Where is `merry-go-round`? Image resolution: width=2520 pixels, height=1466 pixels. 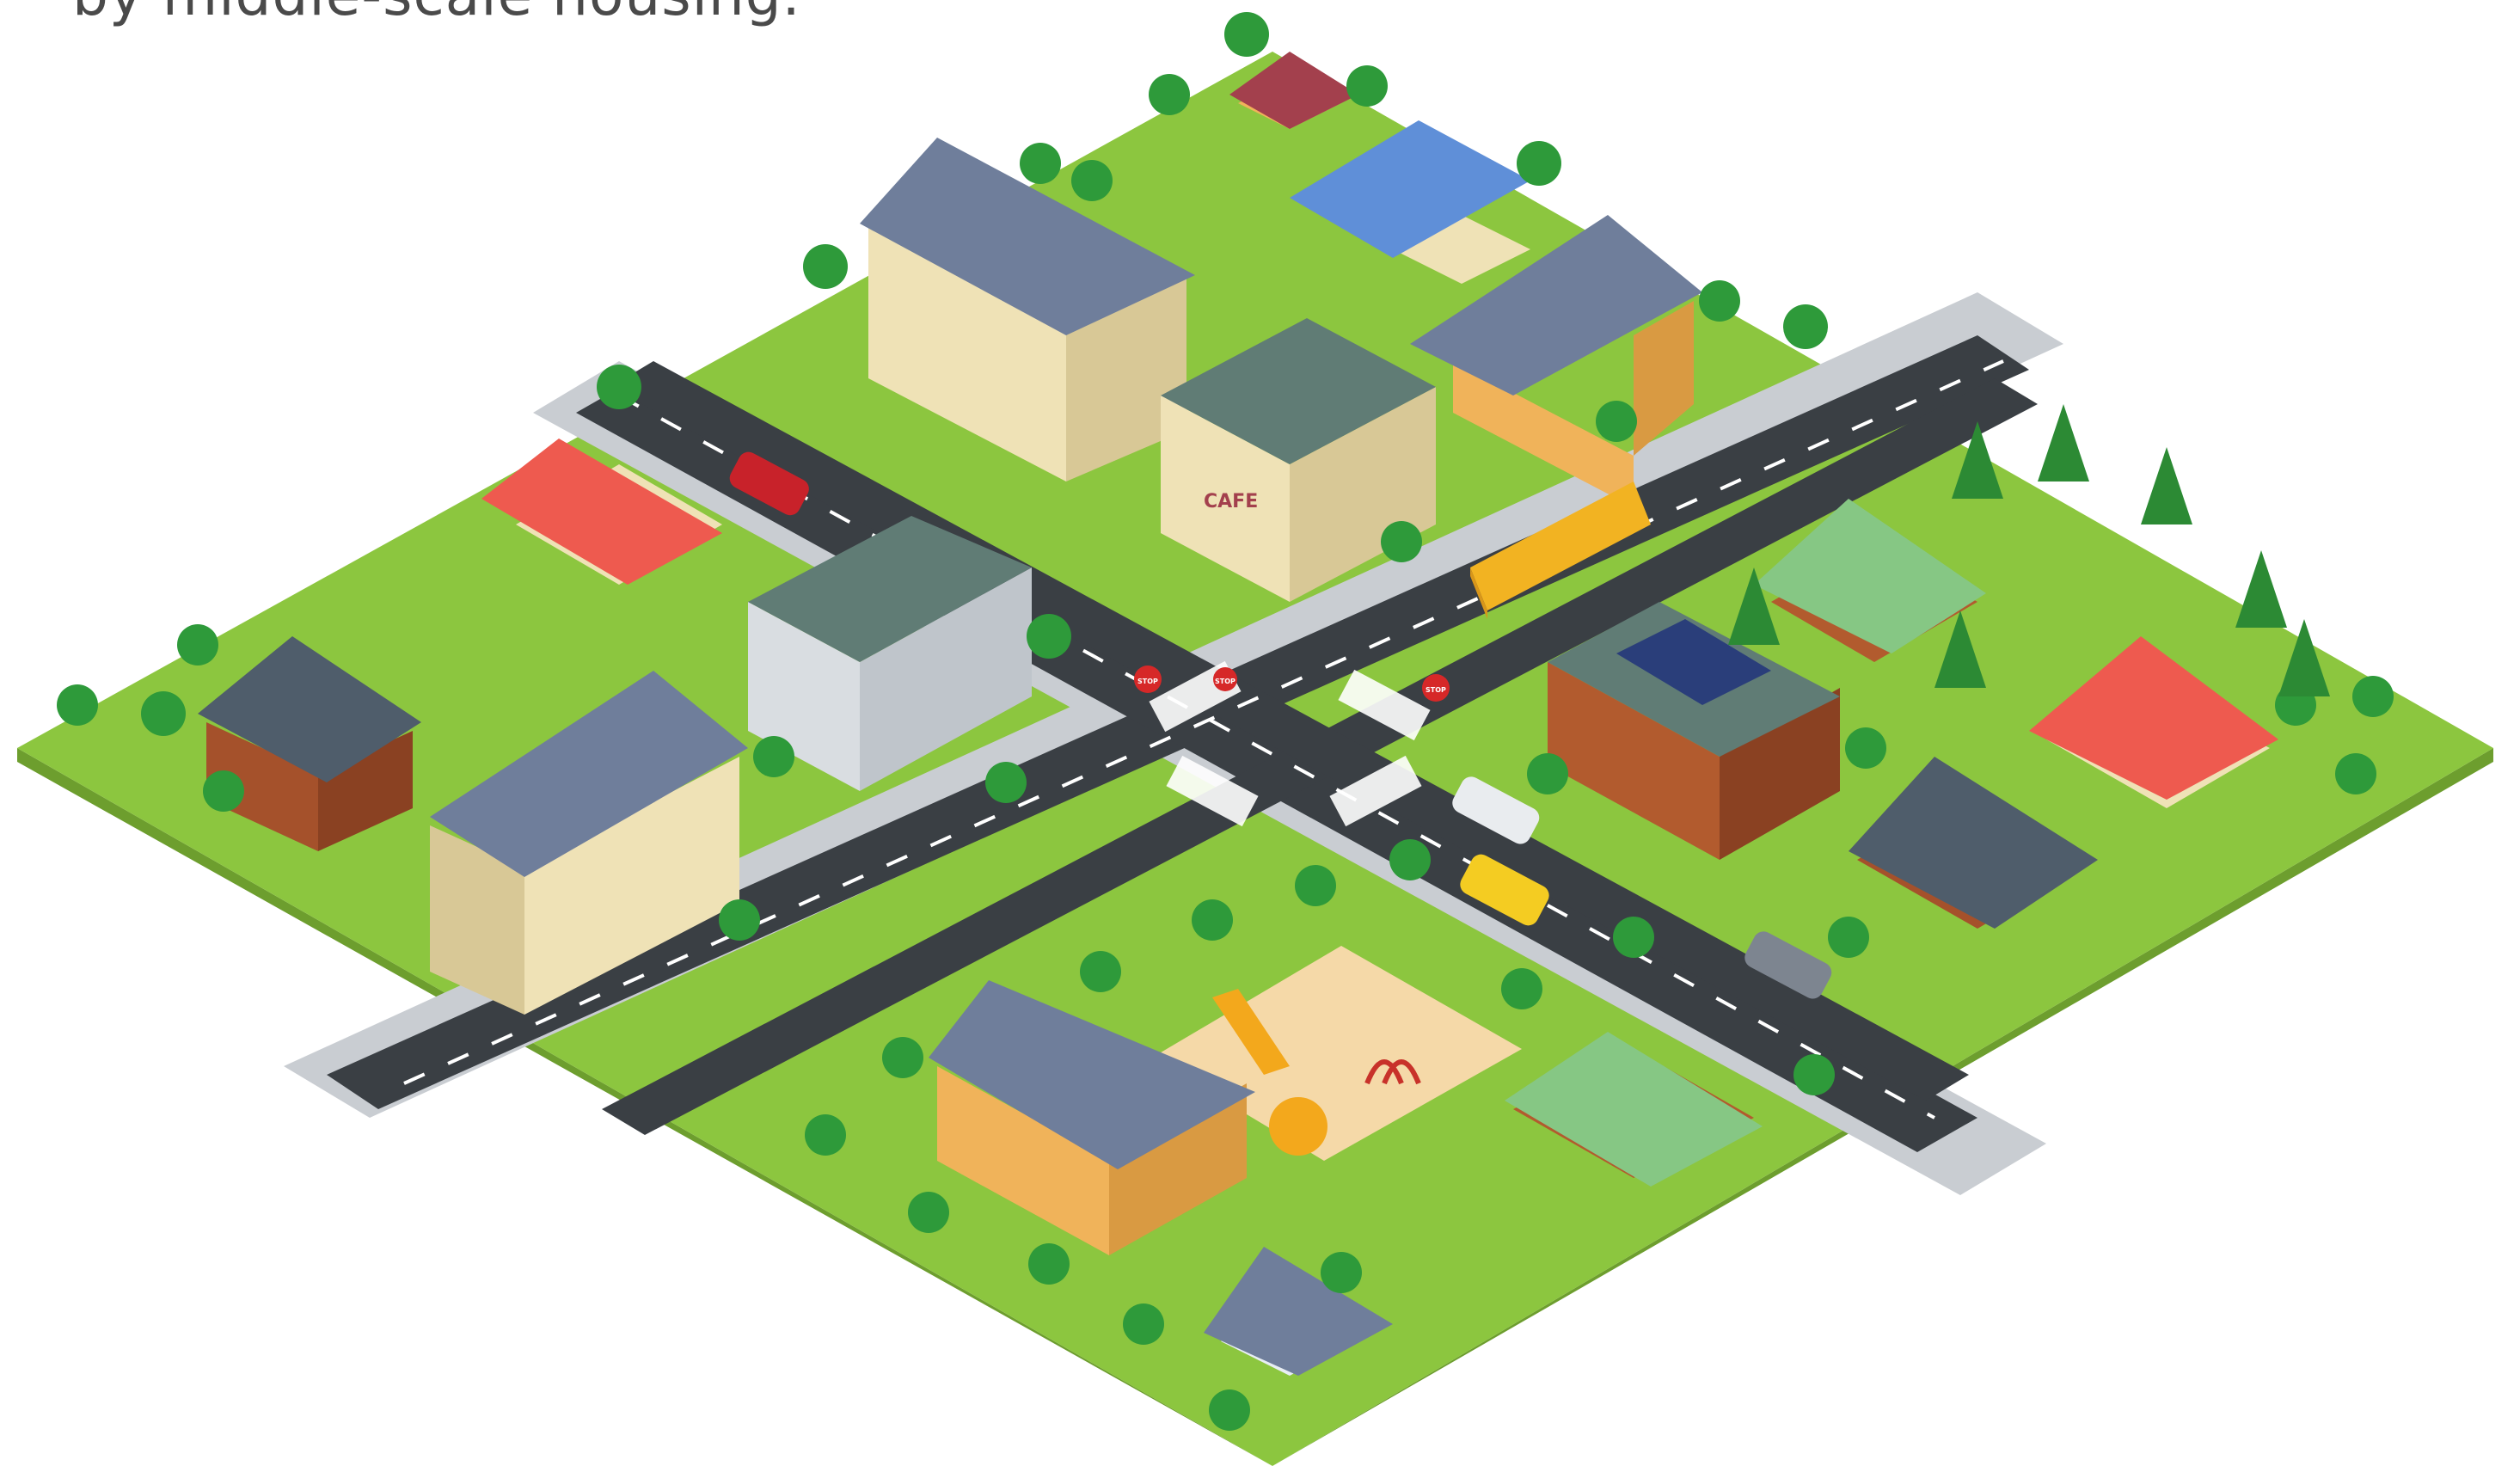 merry-go-round is located at coordinates (1298, 1127).